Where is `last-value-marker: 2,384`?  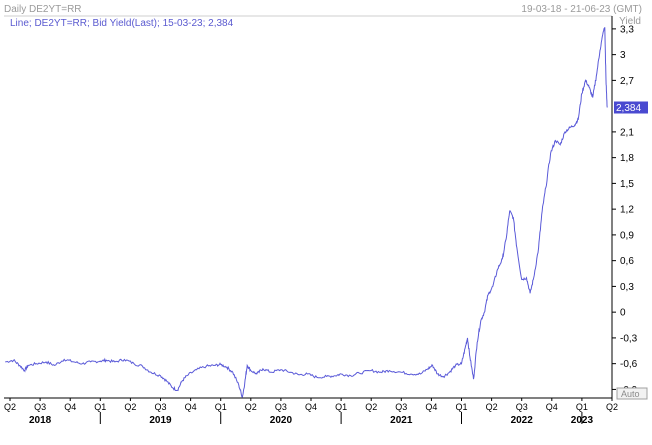 last-value-marker: 2,384 is located at coordinates (631, 107).